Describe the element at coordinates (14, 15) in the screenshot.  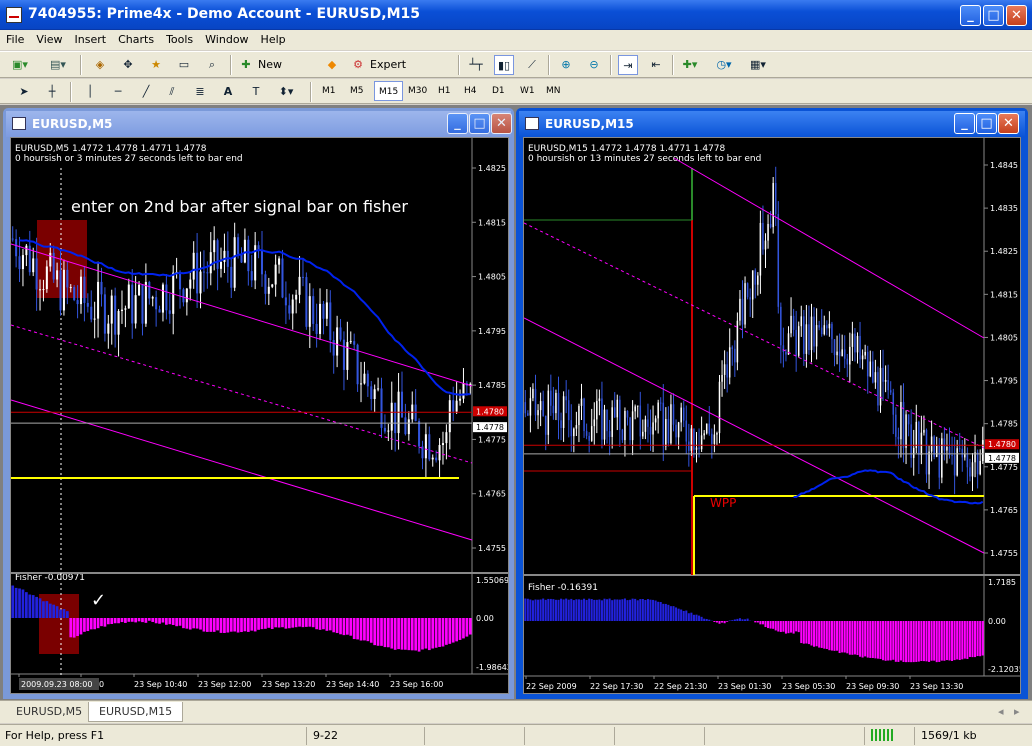
I see `app-icon` at that location.